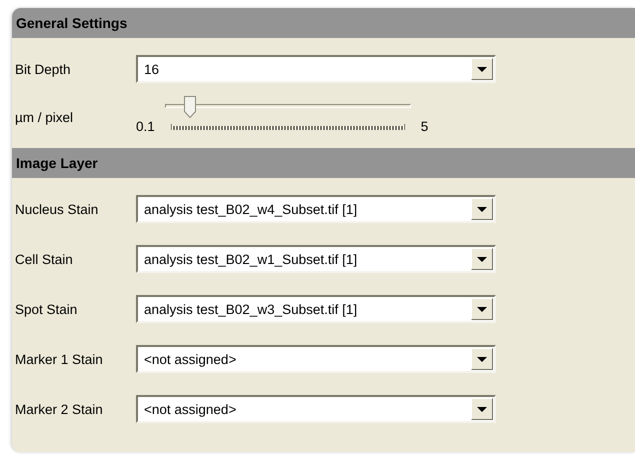 The width and height of the screenshot is (635, 456). Describe the element at coordinates (44, 117) in the screenshot. I see `field-label: µm / pixel` at that location.